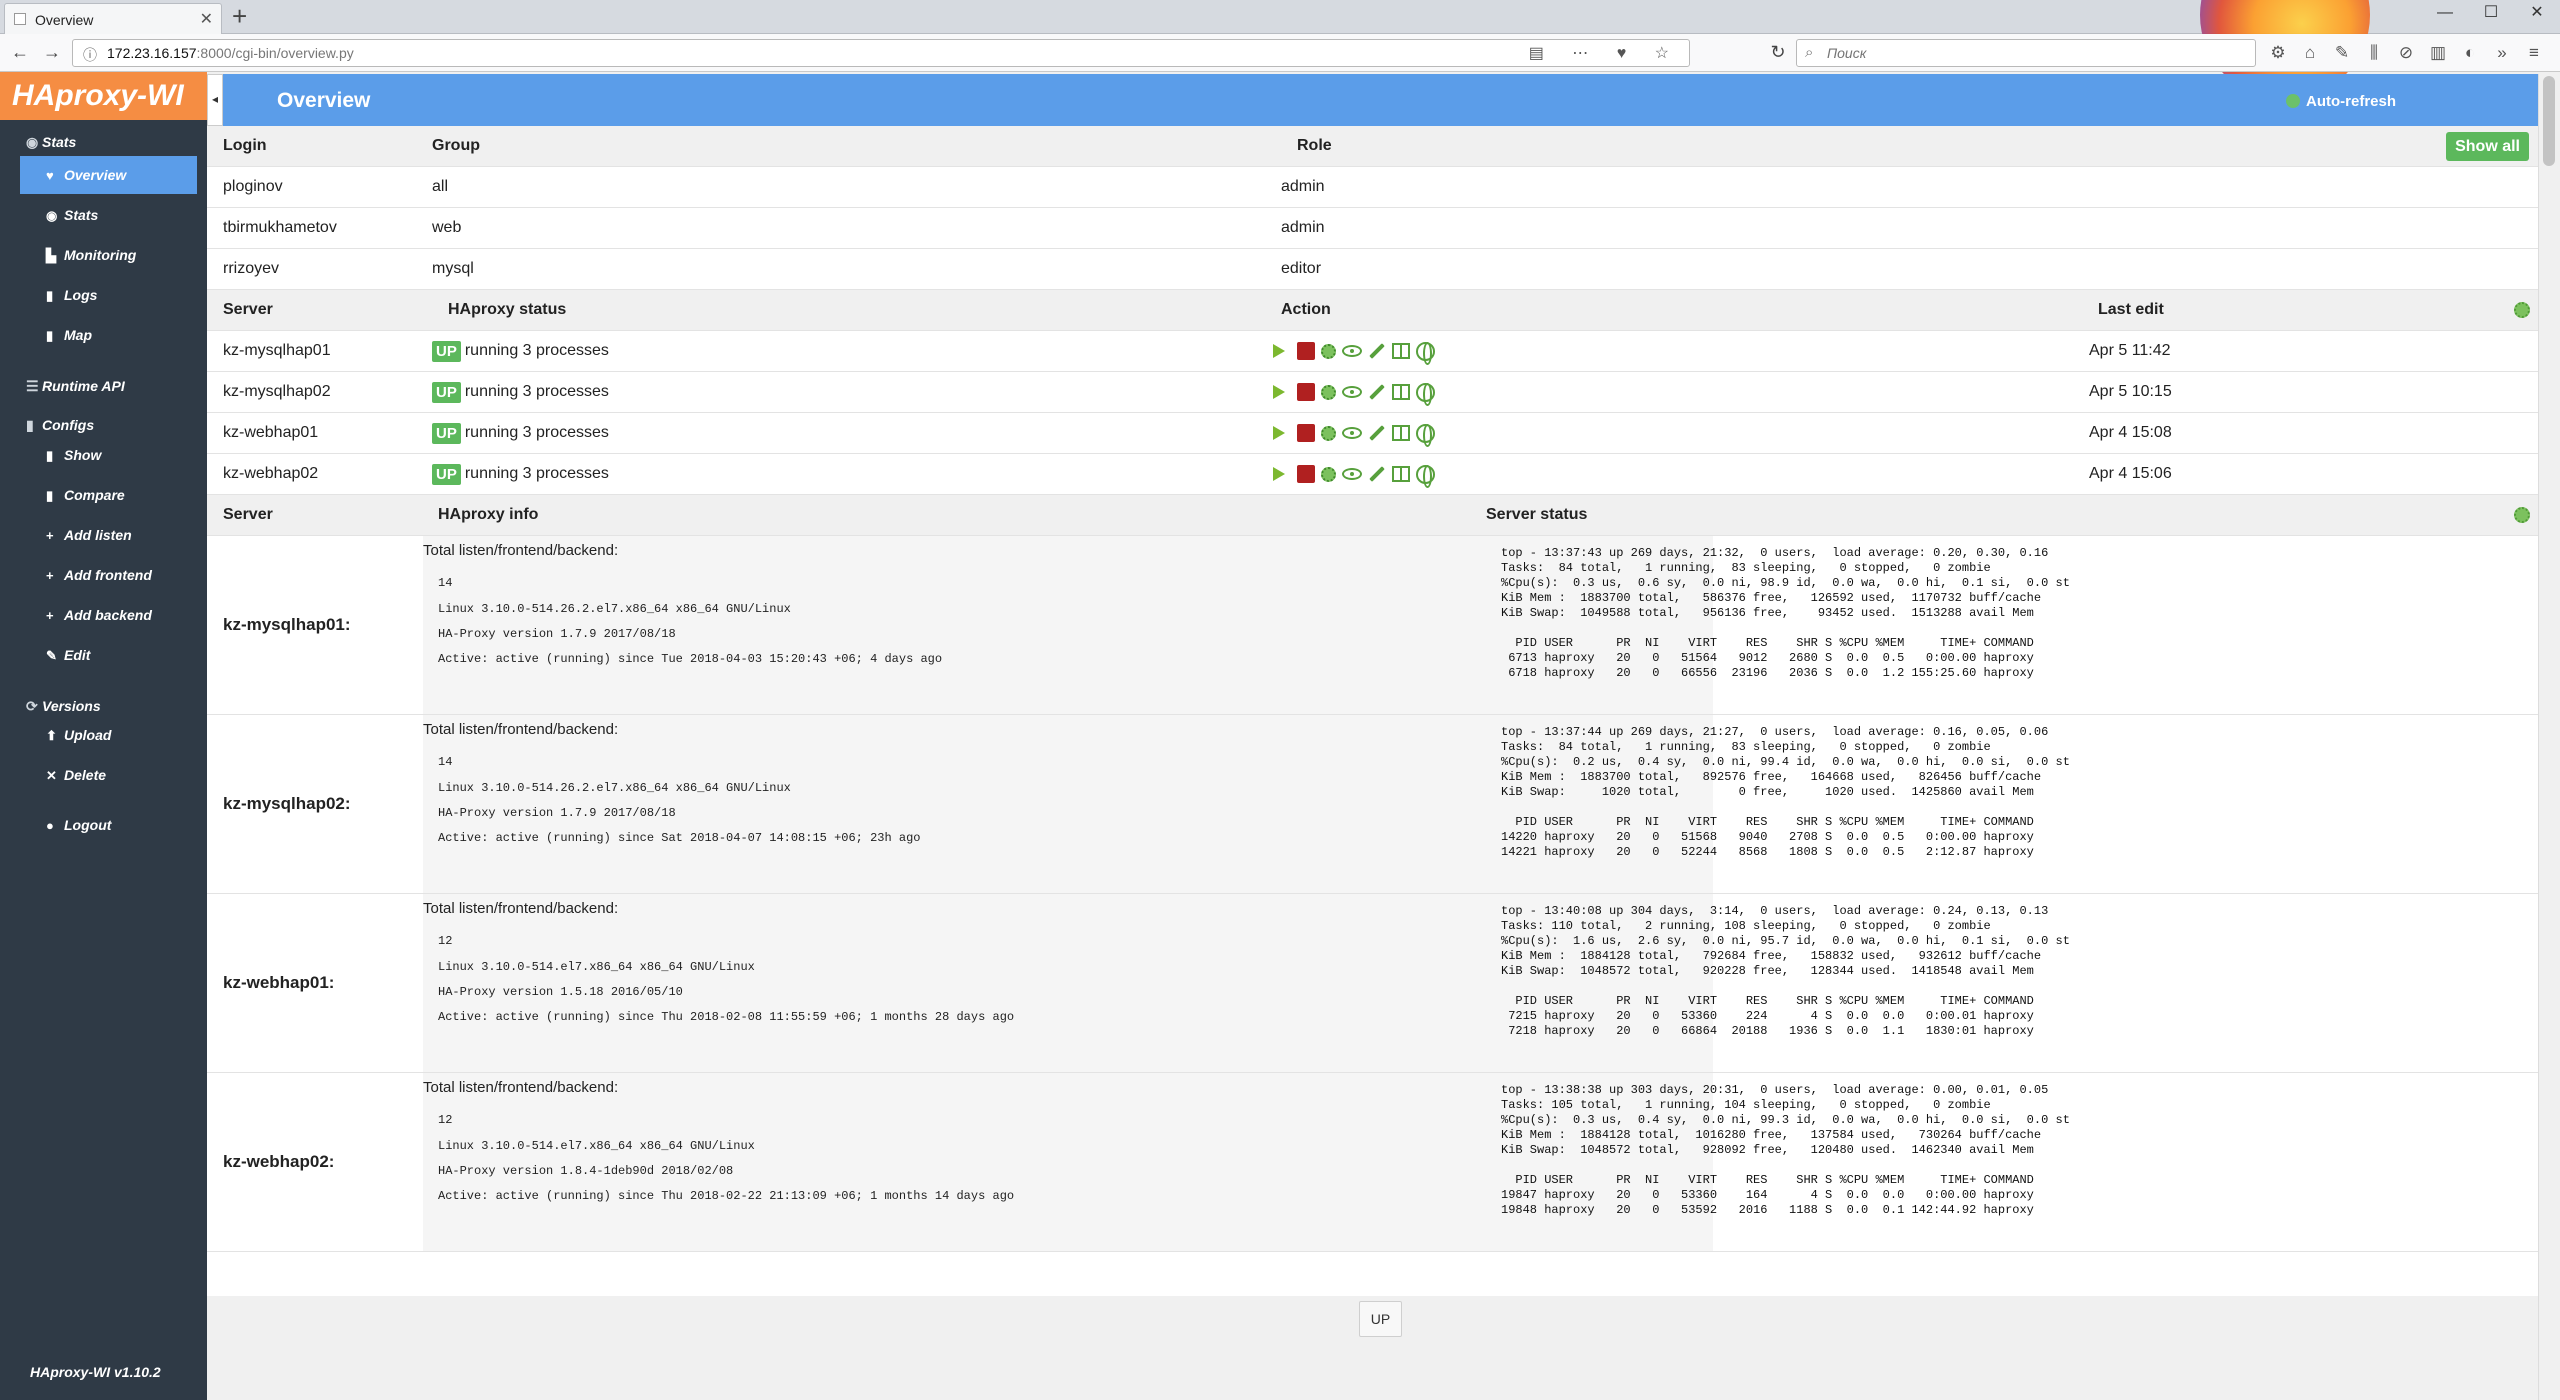  I want to click on more-tools-icon: », so click(2502, 53).